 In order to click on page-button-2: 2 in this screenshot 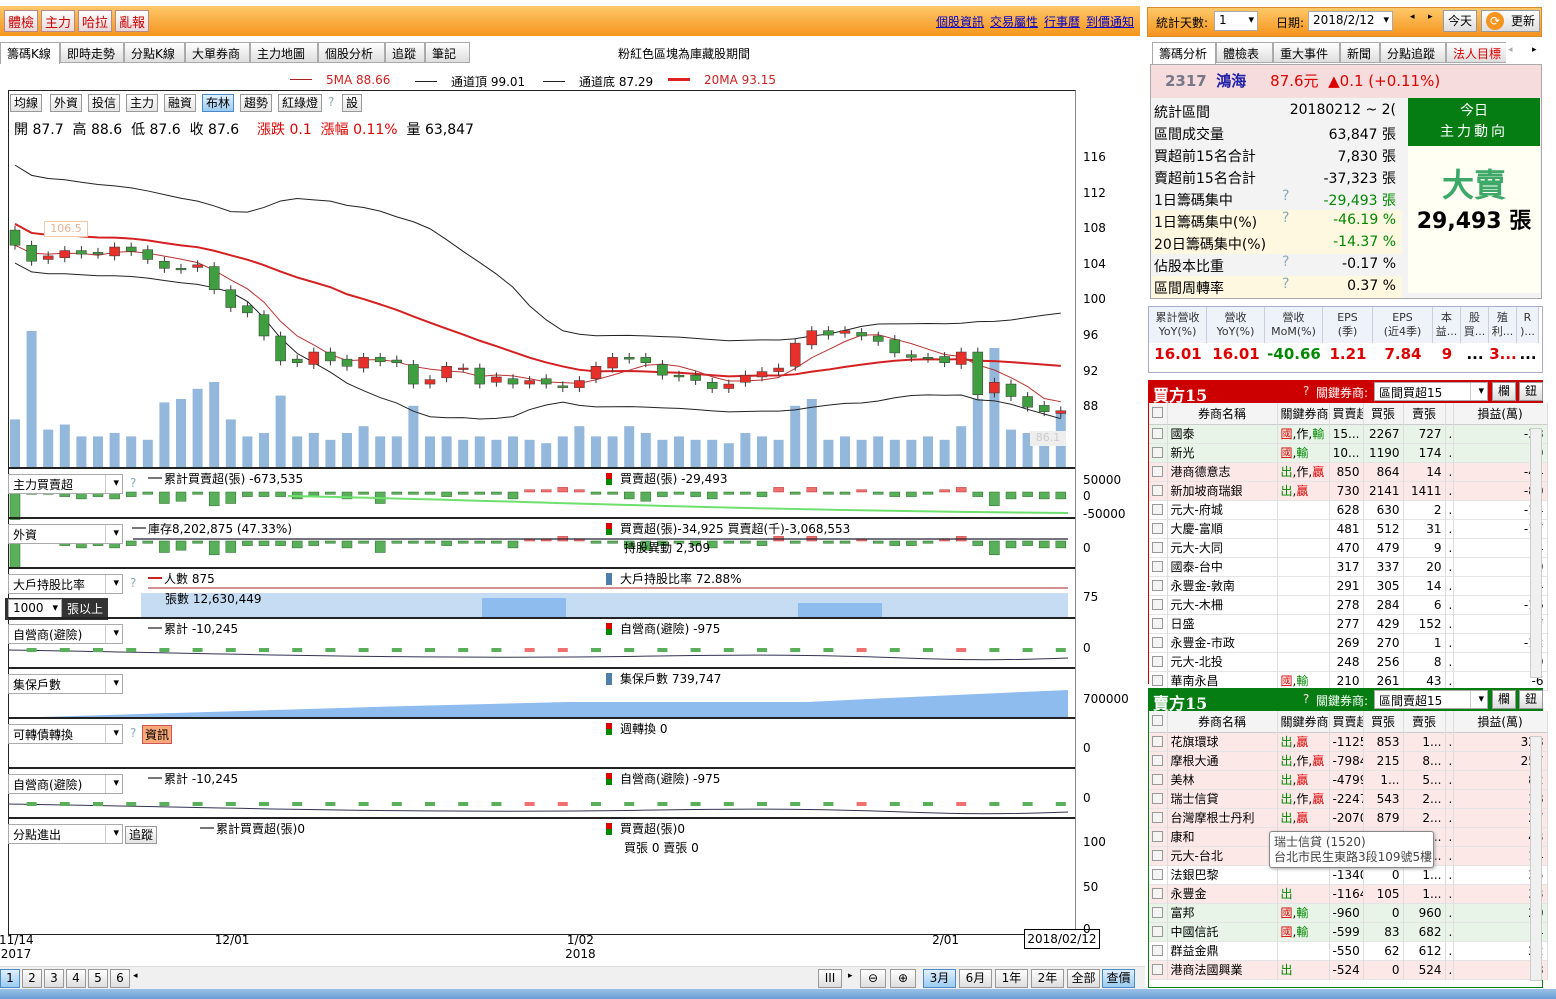, I will do `click(32, 978)`.